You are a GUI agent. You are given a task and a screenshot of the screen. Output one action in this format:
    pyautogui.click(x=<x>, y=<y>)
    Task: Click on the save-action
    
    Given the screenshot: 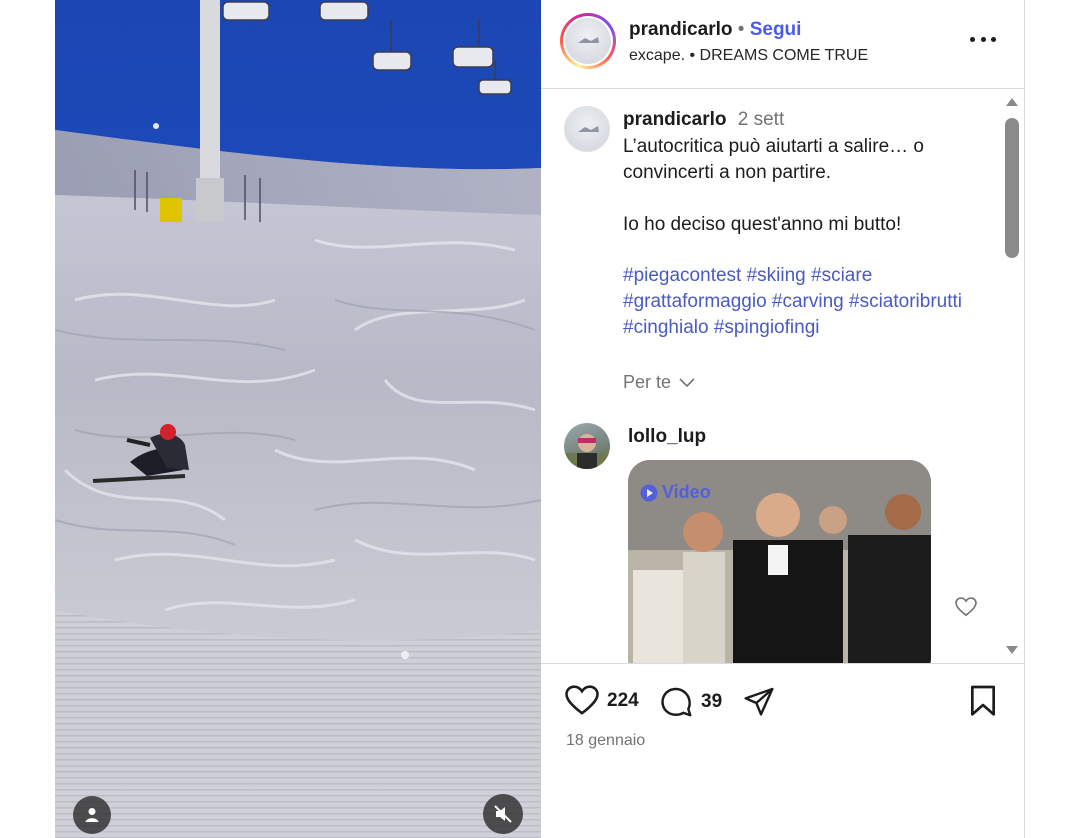 What is the action you would take?
    pyautogui.click(x=983, y=701)
    